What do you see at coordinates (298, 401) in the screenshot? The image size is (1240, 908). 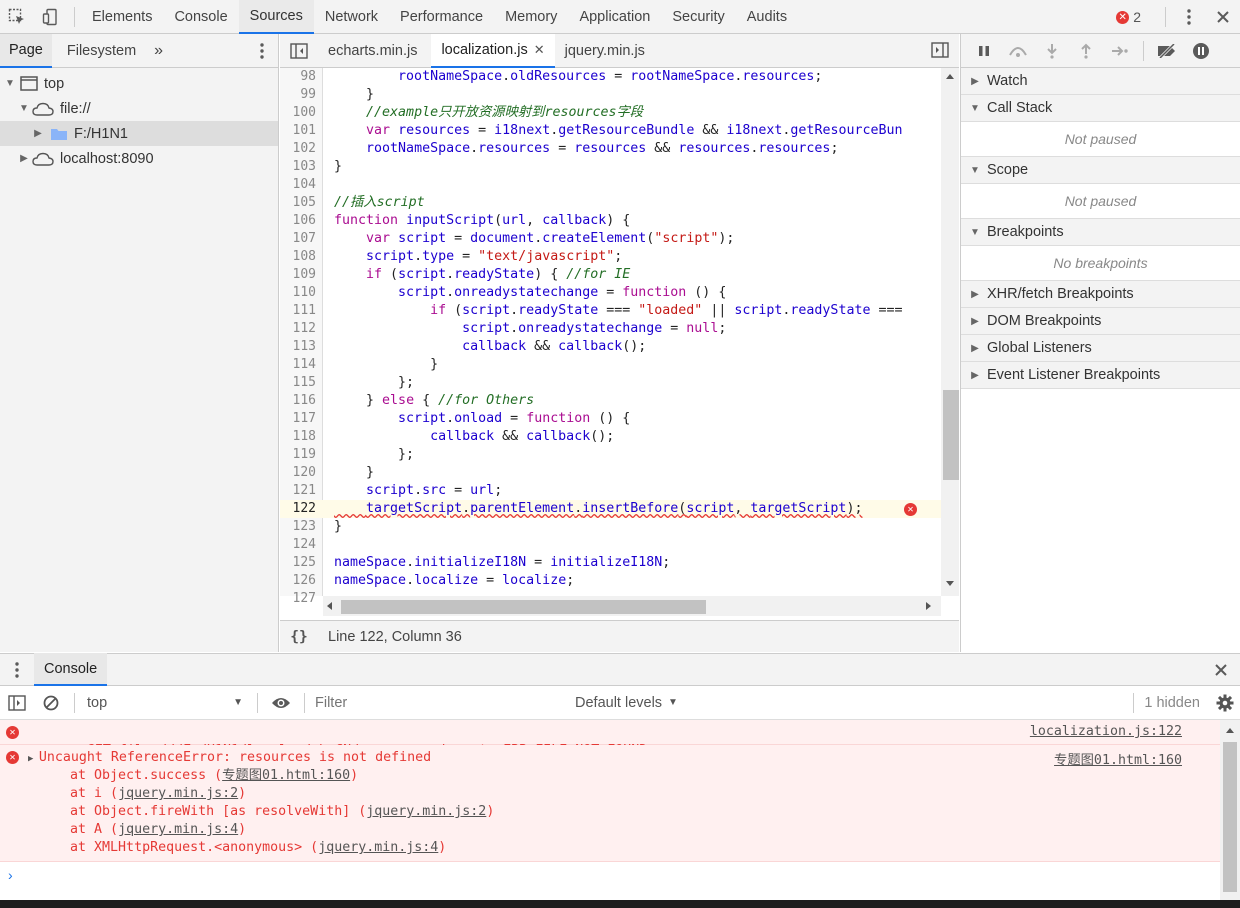 I see `line-number: 116` at bounding box center [298, 401].